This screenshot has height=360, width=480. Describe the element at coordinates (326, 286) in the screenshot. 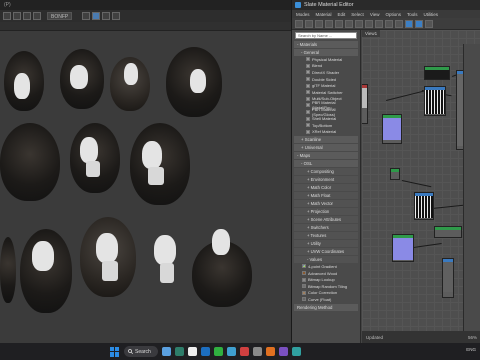

I see `map-item: Bitmap Random Tiling` at that location.